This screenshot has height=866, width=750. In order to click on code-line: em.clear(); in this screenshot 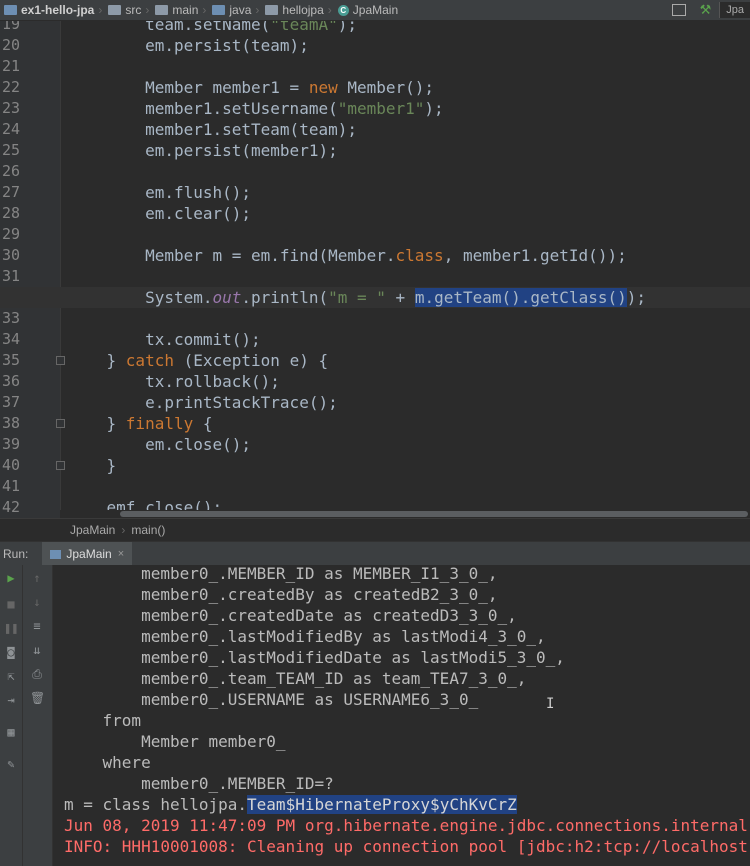, I will do `click(159, 213)`.